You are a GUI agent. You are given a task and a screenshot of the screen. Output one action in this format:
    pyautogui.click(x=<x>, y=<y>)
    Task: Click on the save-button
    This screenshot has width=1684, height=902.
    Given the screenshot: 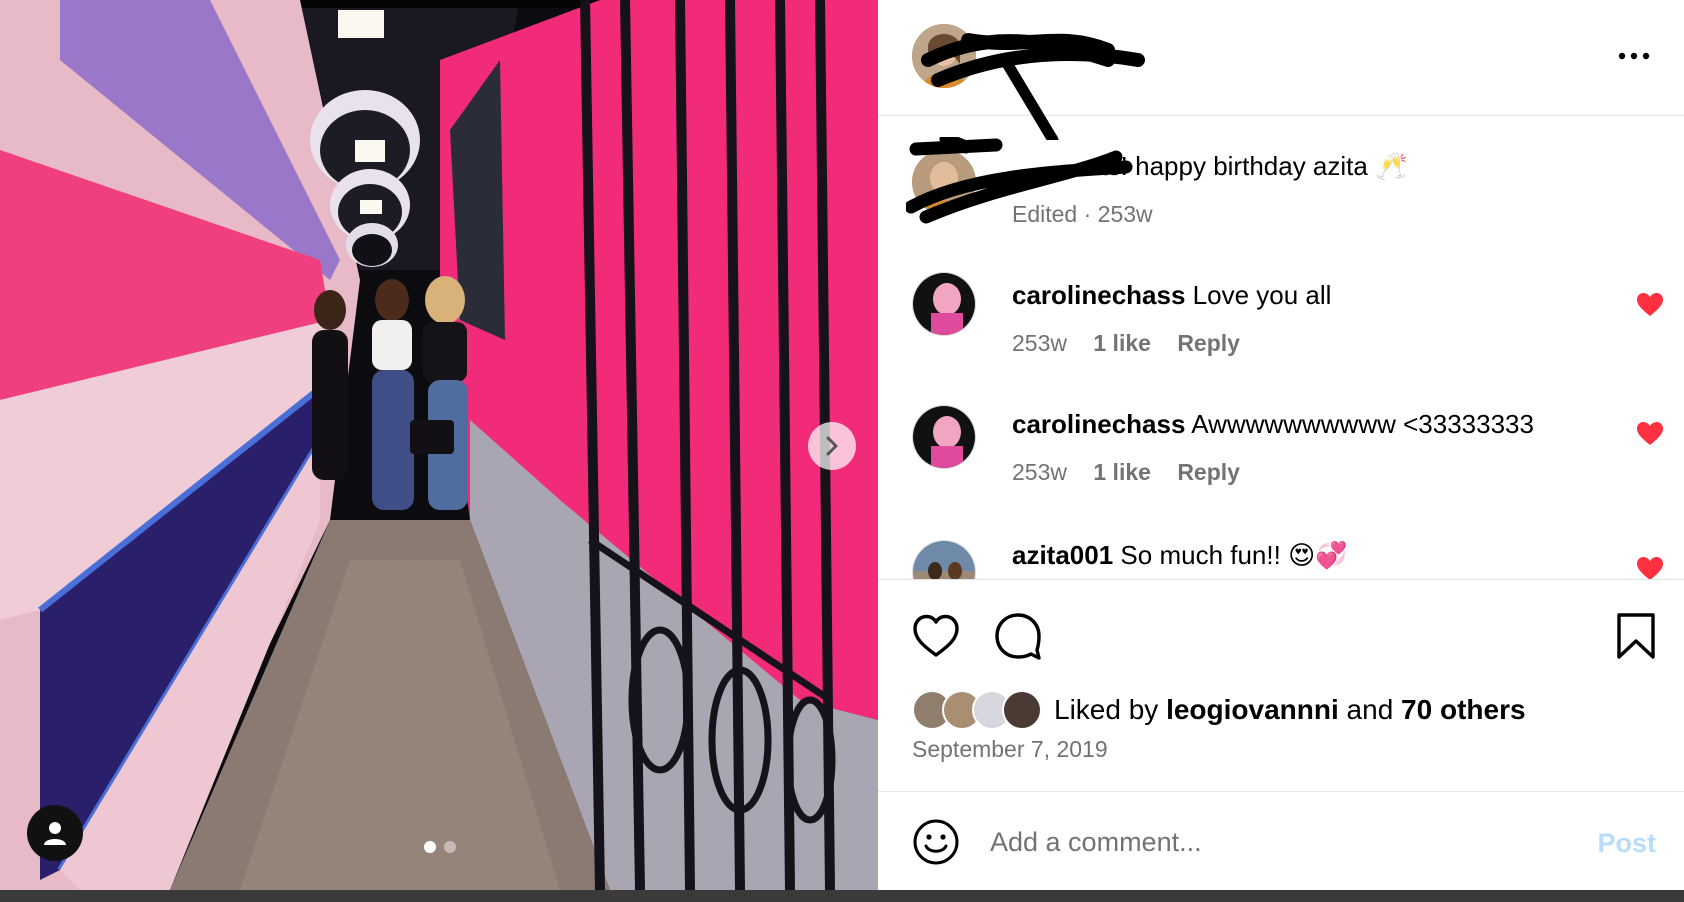 What is the action you would take?
    pyautogui.click(x=1636, y=636)
    